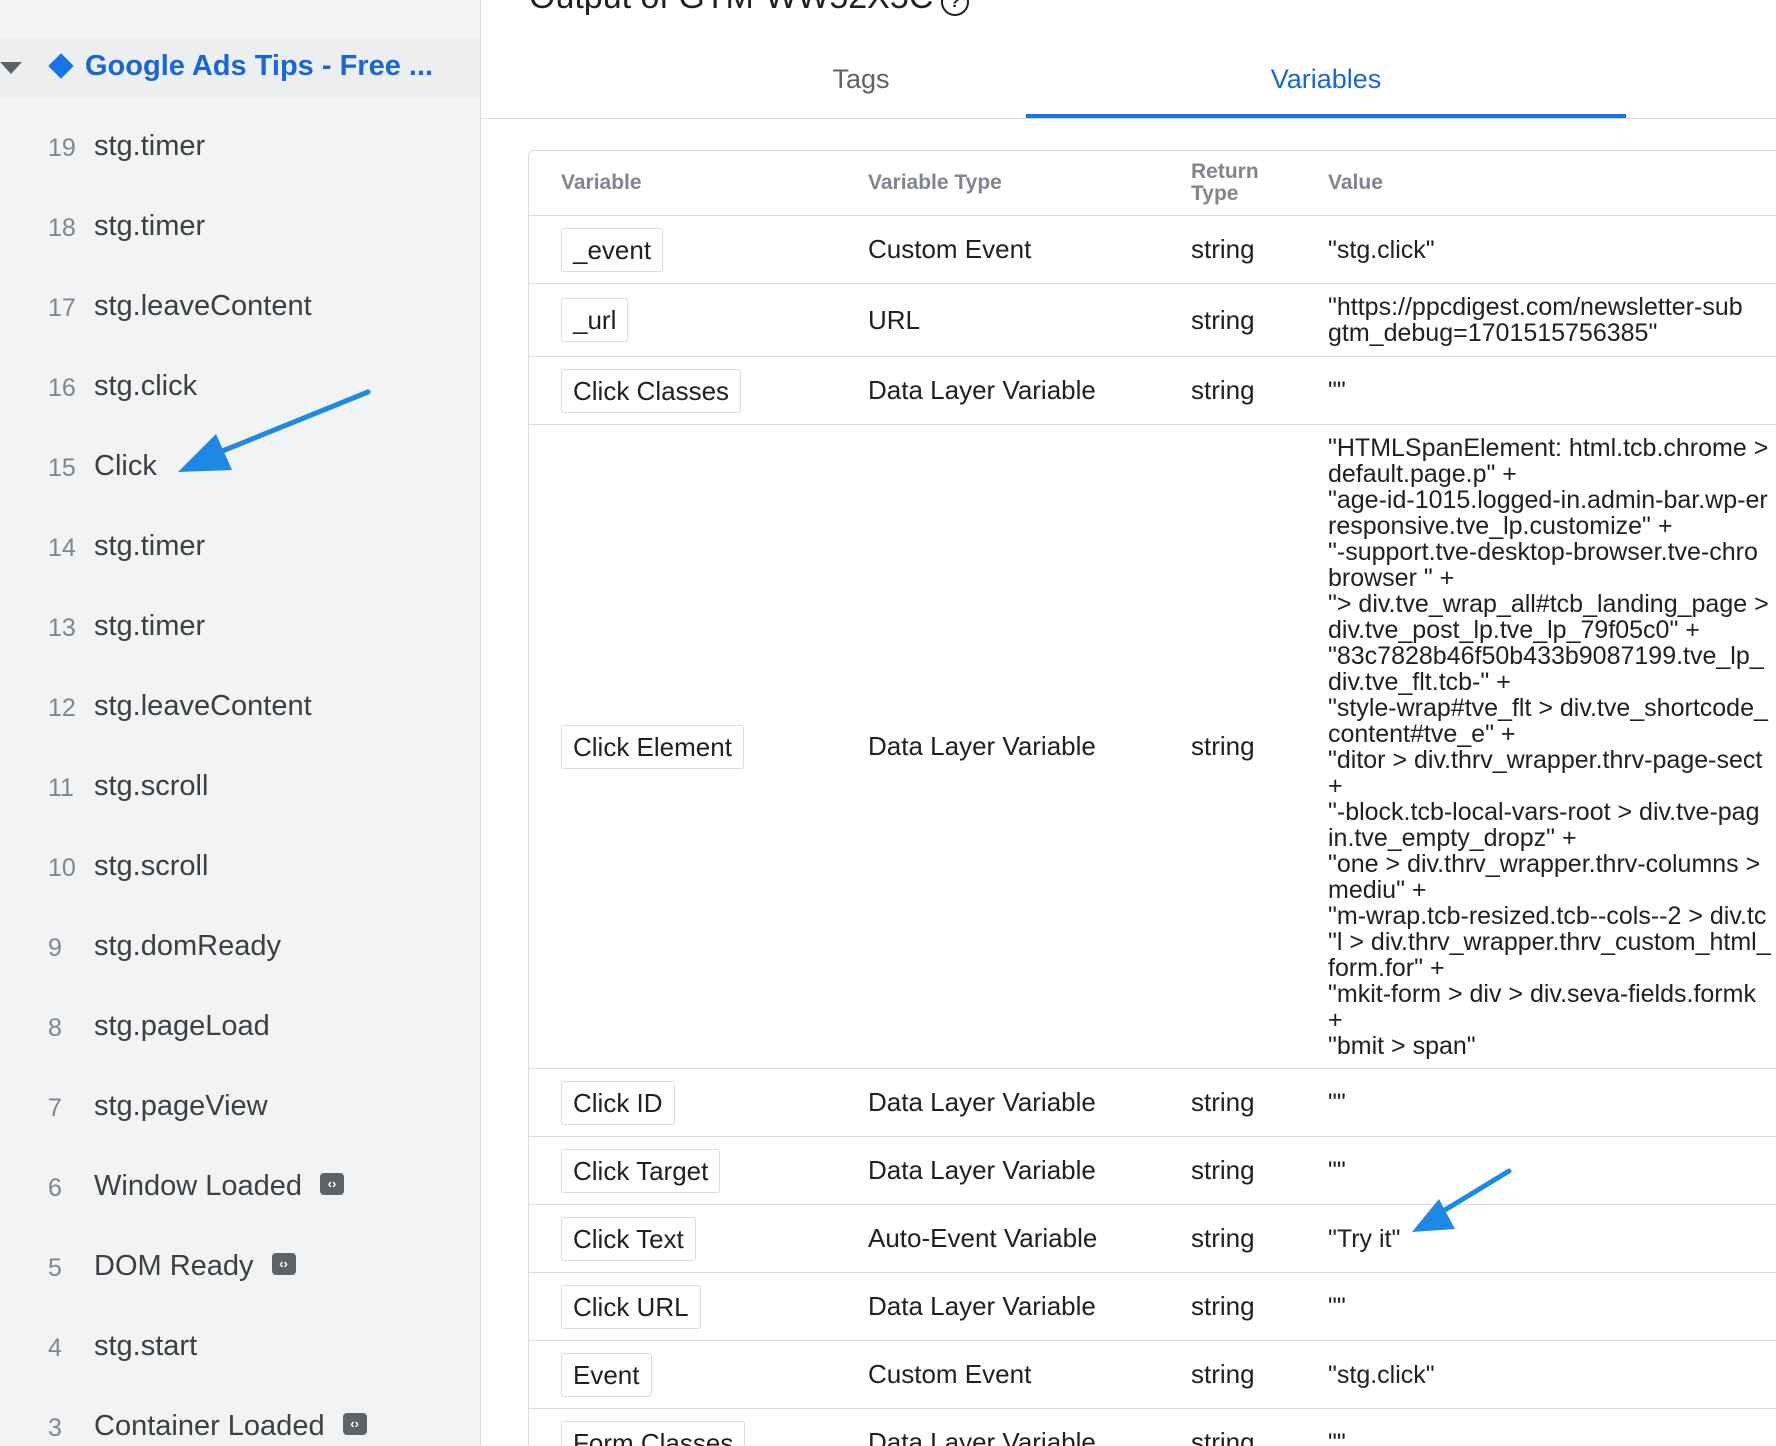 The image size is (1776, 1446). Describe the element at coordinates (698, 1102) in the screenshot. I see `variable-cell: Click ID` at that location.